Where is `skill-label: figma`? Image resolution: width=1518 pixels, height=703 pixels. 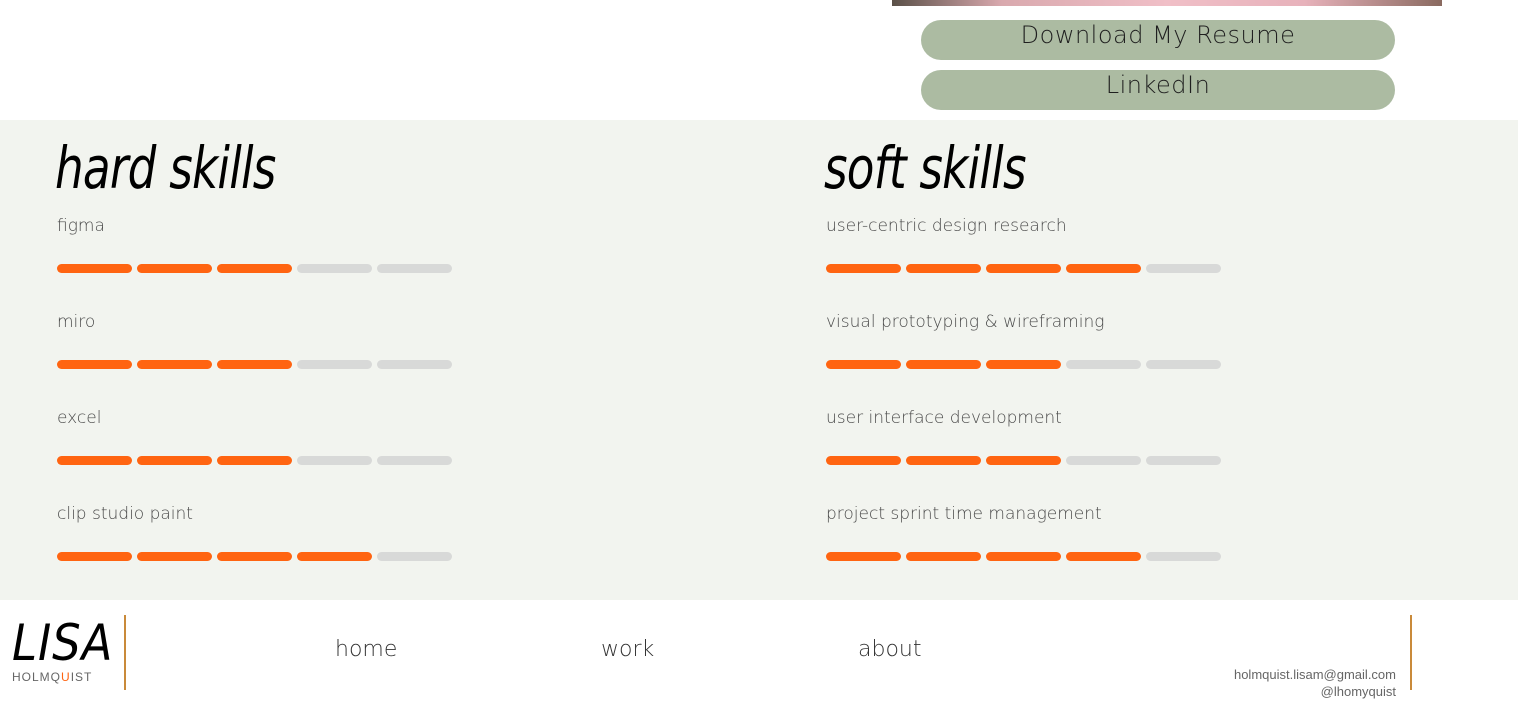 skill-label: figma is located at coordinates (81, 226).